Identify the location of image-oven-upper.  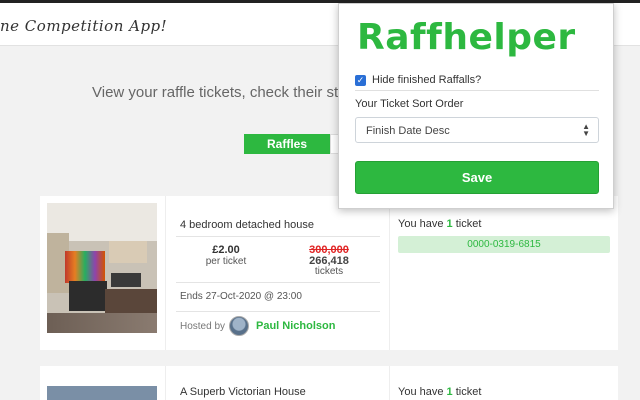
(126, 280).